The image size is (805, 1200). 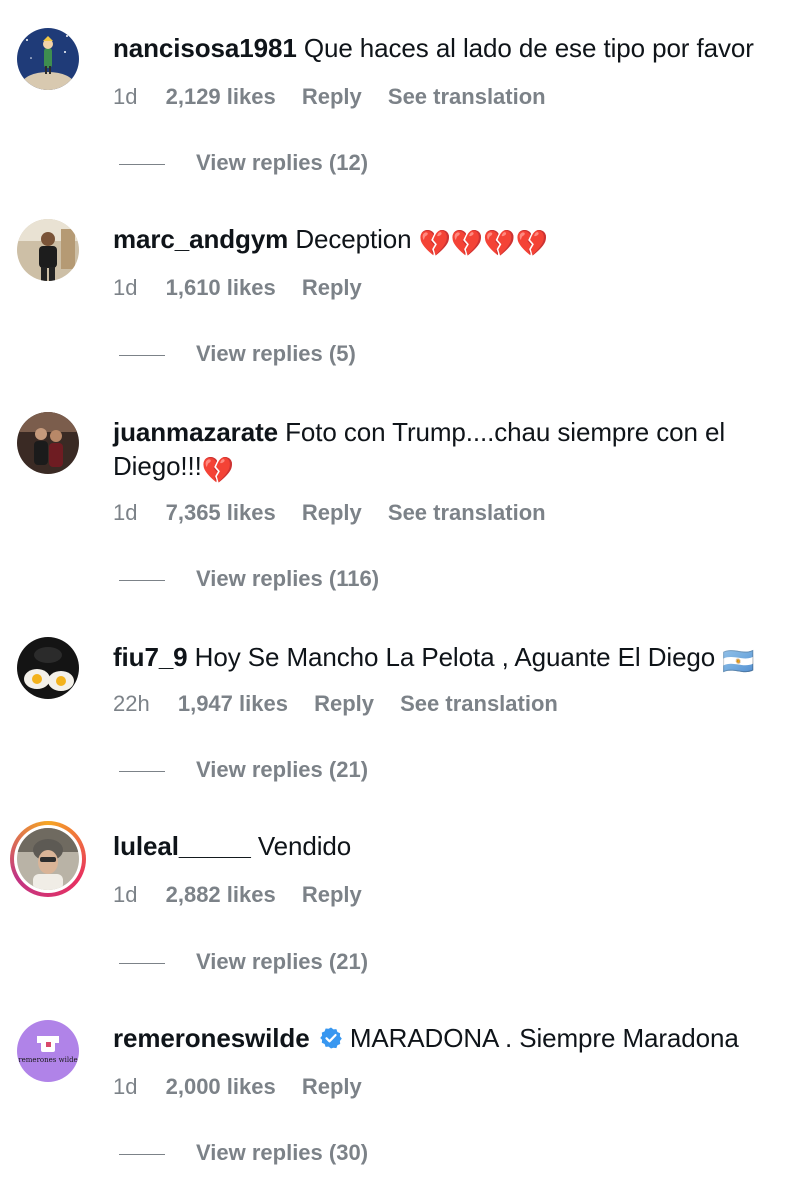 What do you see at coordinates (221, 97) in the screenshot?
I see `likes-count: 2,129 likes` at bounding box center [221, 97].